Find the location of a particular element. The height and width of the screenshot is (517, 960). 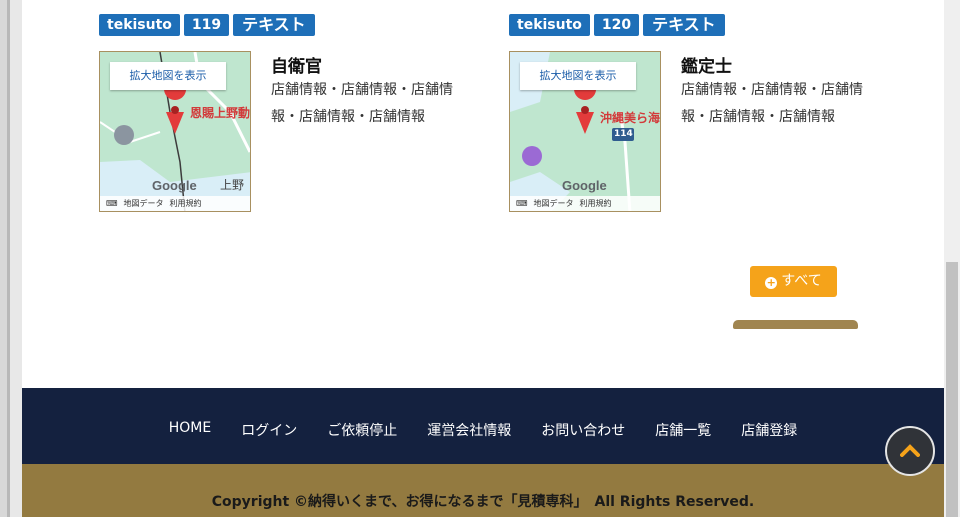

view-all-button: + すべて is located at coordinates (793, 281).